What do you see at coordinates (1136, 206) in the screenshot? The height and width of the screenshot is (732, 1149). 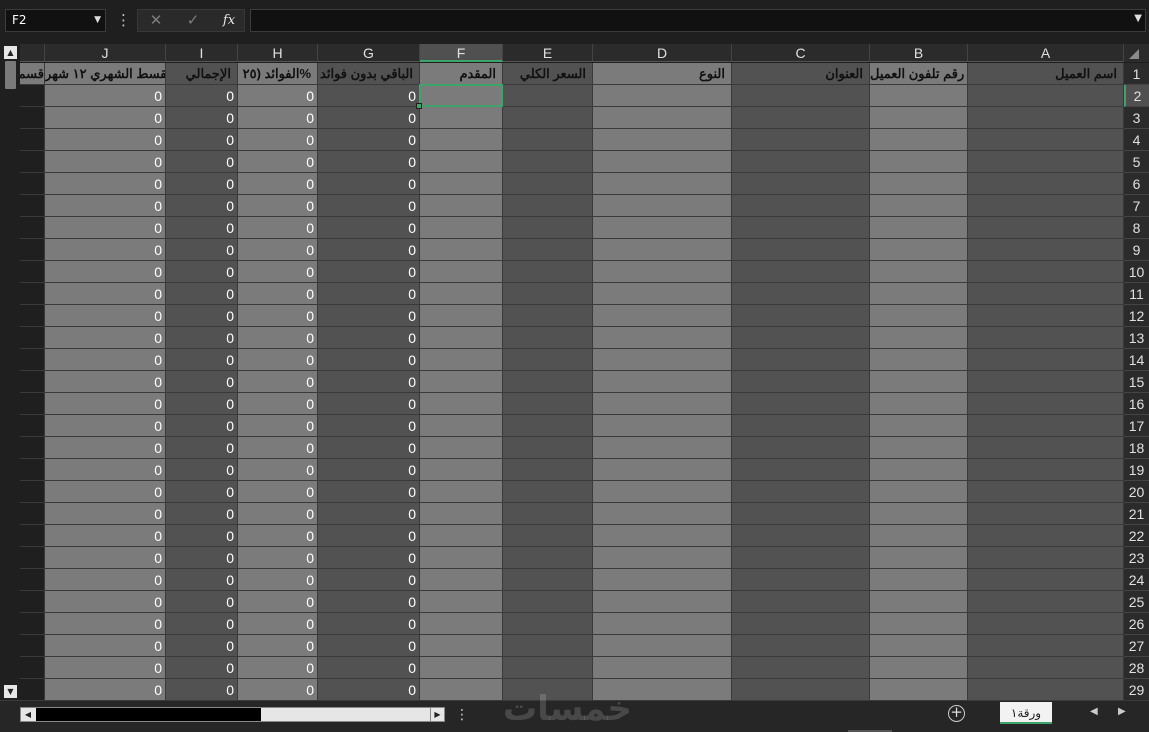 I see `row-header-7: 7` at bounding box center [1136, 206].